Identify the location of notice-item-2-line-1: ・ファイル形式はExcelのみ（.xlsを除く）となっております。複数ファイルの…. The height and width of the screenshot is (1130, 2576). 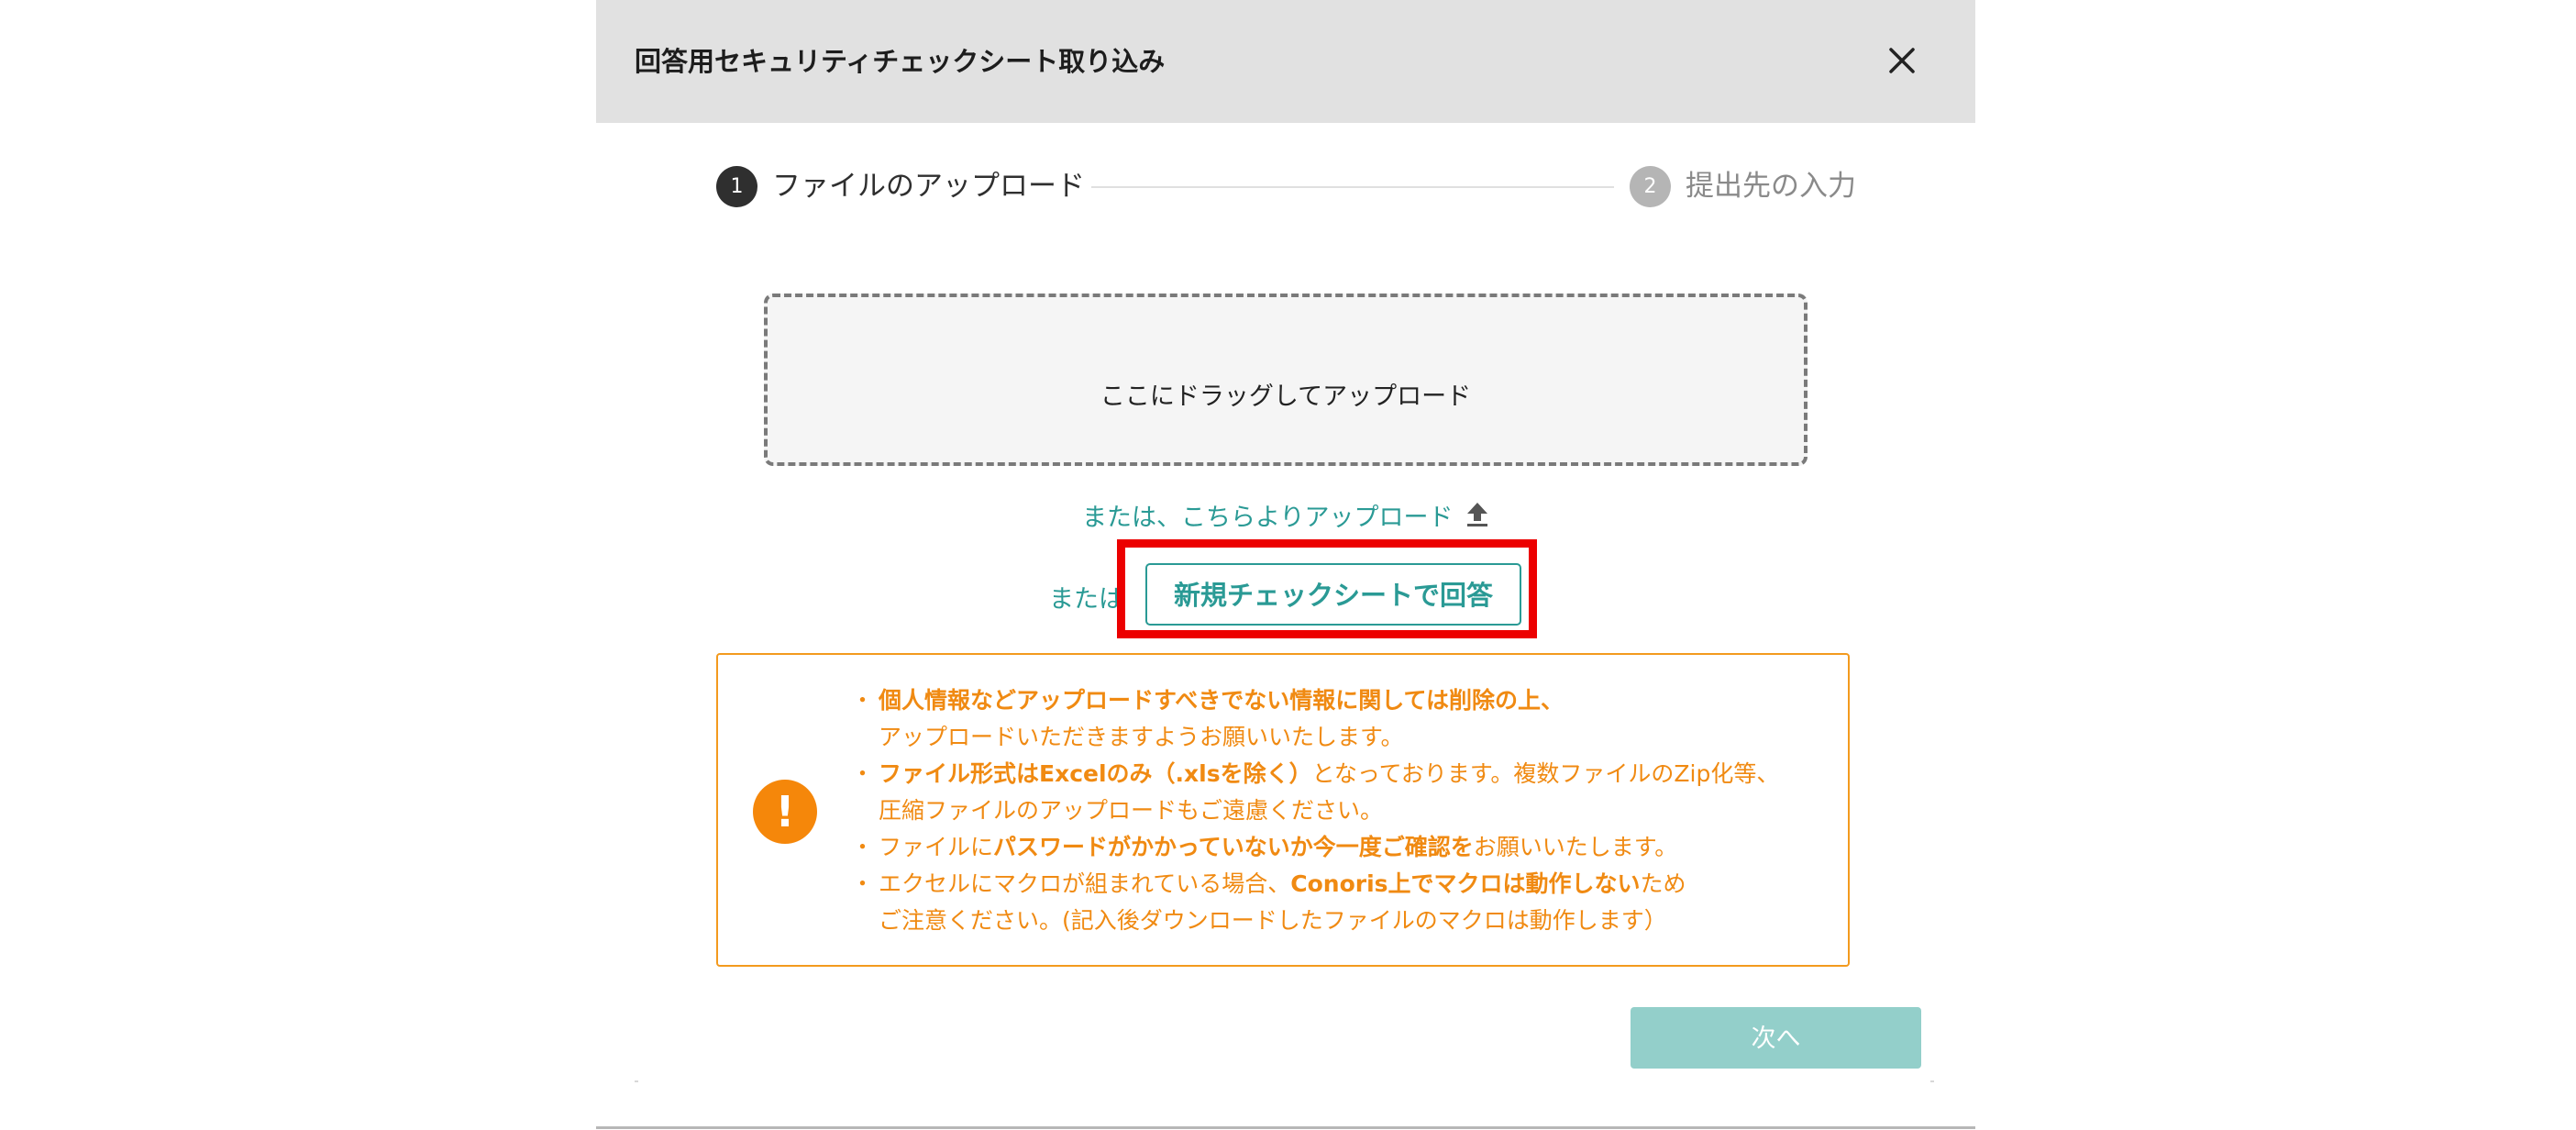
(1315, 774).